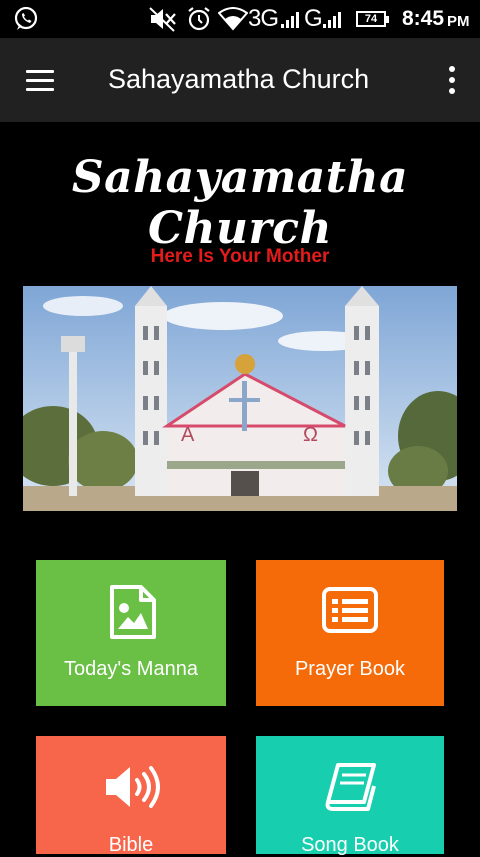 The height and width of the screenshot is (857, 480). I want to click on battery-level: 74, so click(371, 19).